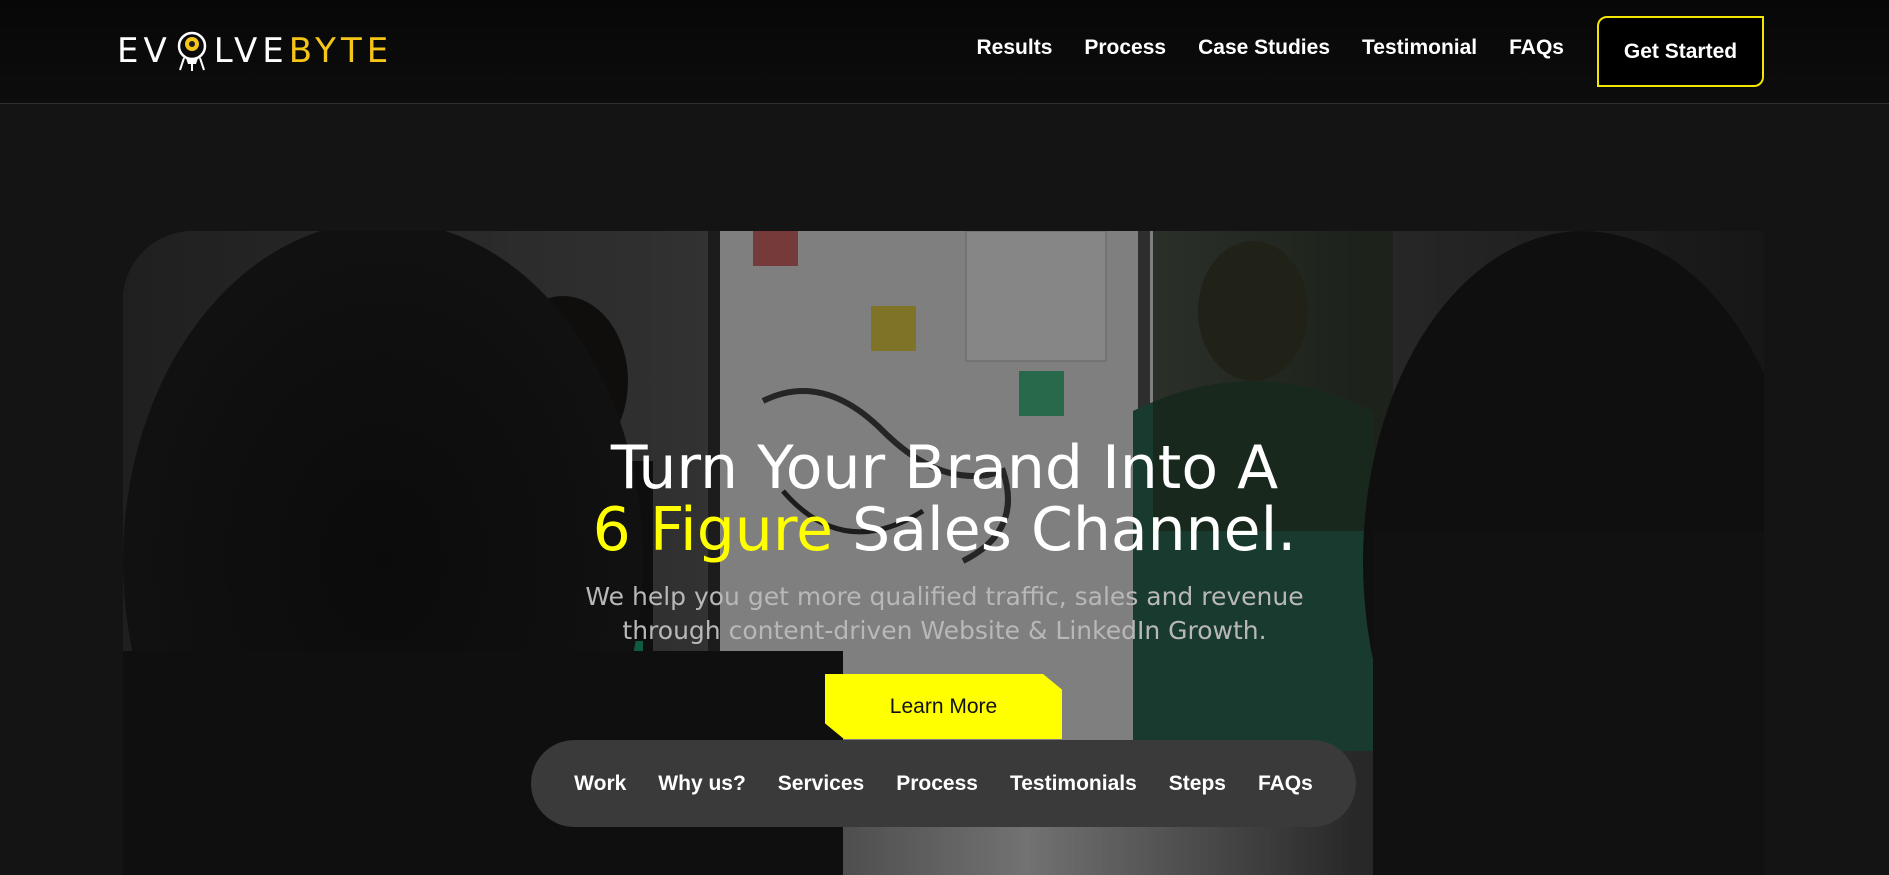 This screenshot has width=1889, height=875. What do you see at coordinates (713, 530) in the screenshot?
I see `headline-highlight: 6 Figure` at bounding box center [713, 530].